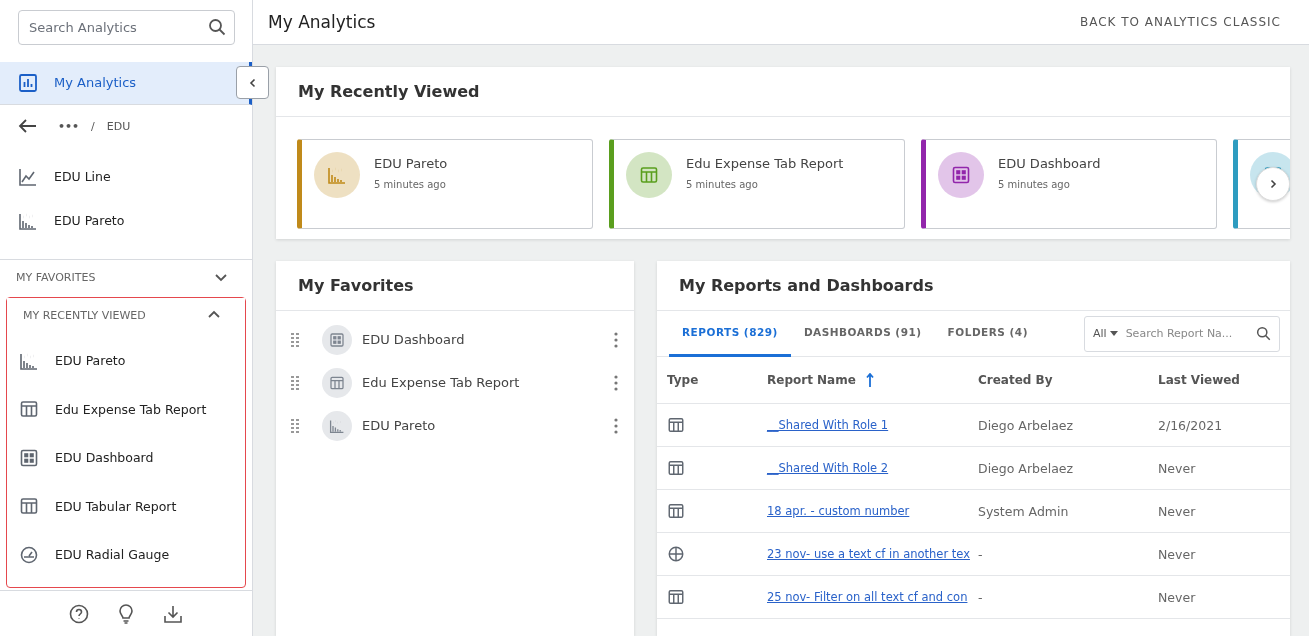  Describe the element at coordinates (862, 333) in the screenshot. I see `tab: DASHBOARDS (91)` at that location.